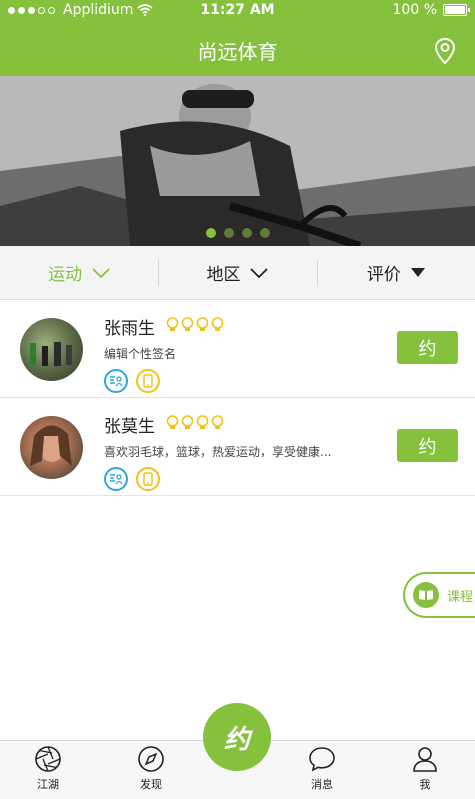 The height and width of the screenshot is (799, 475). What do you see at coordinates (140, 354) in the screenshot?
I see `user-bio: 编辑个性签名` at bounding box center [140, 354].